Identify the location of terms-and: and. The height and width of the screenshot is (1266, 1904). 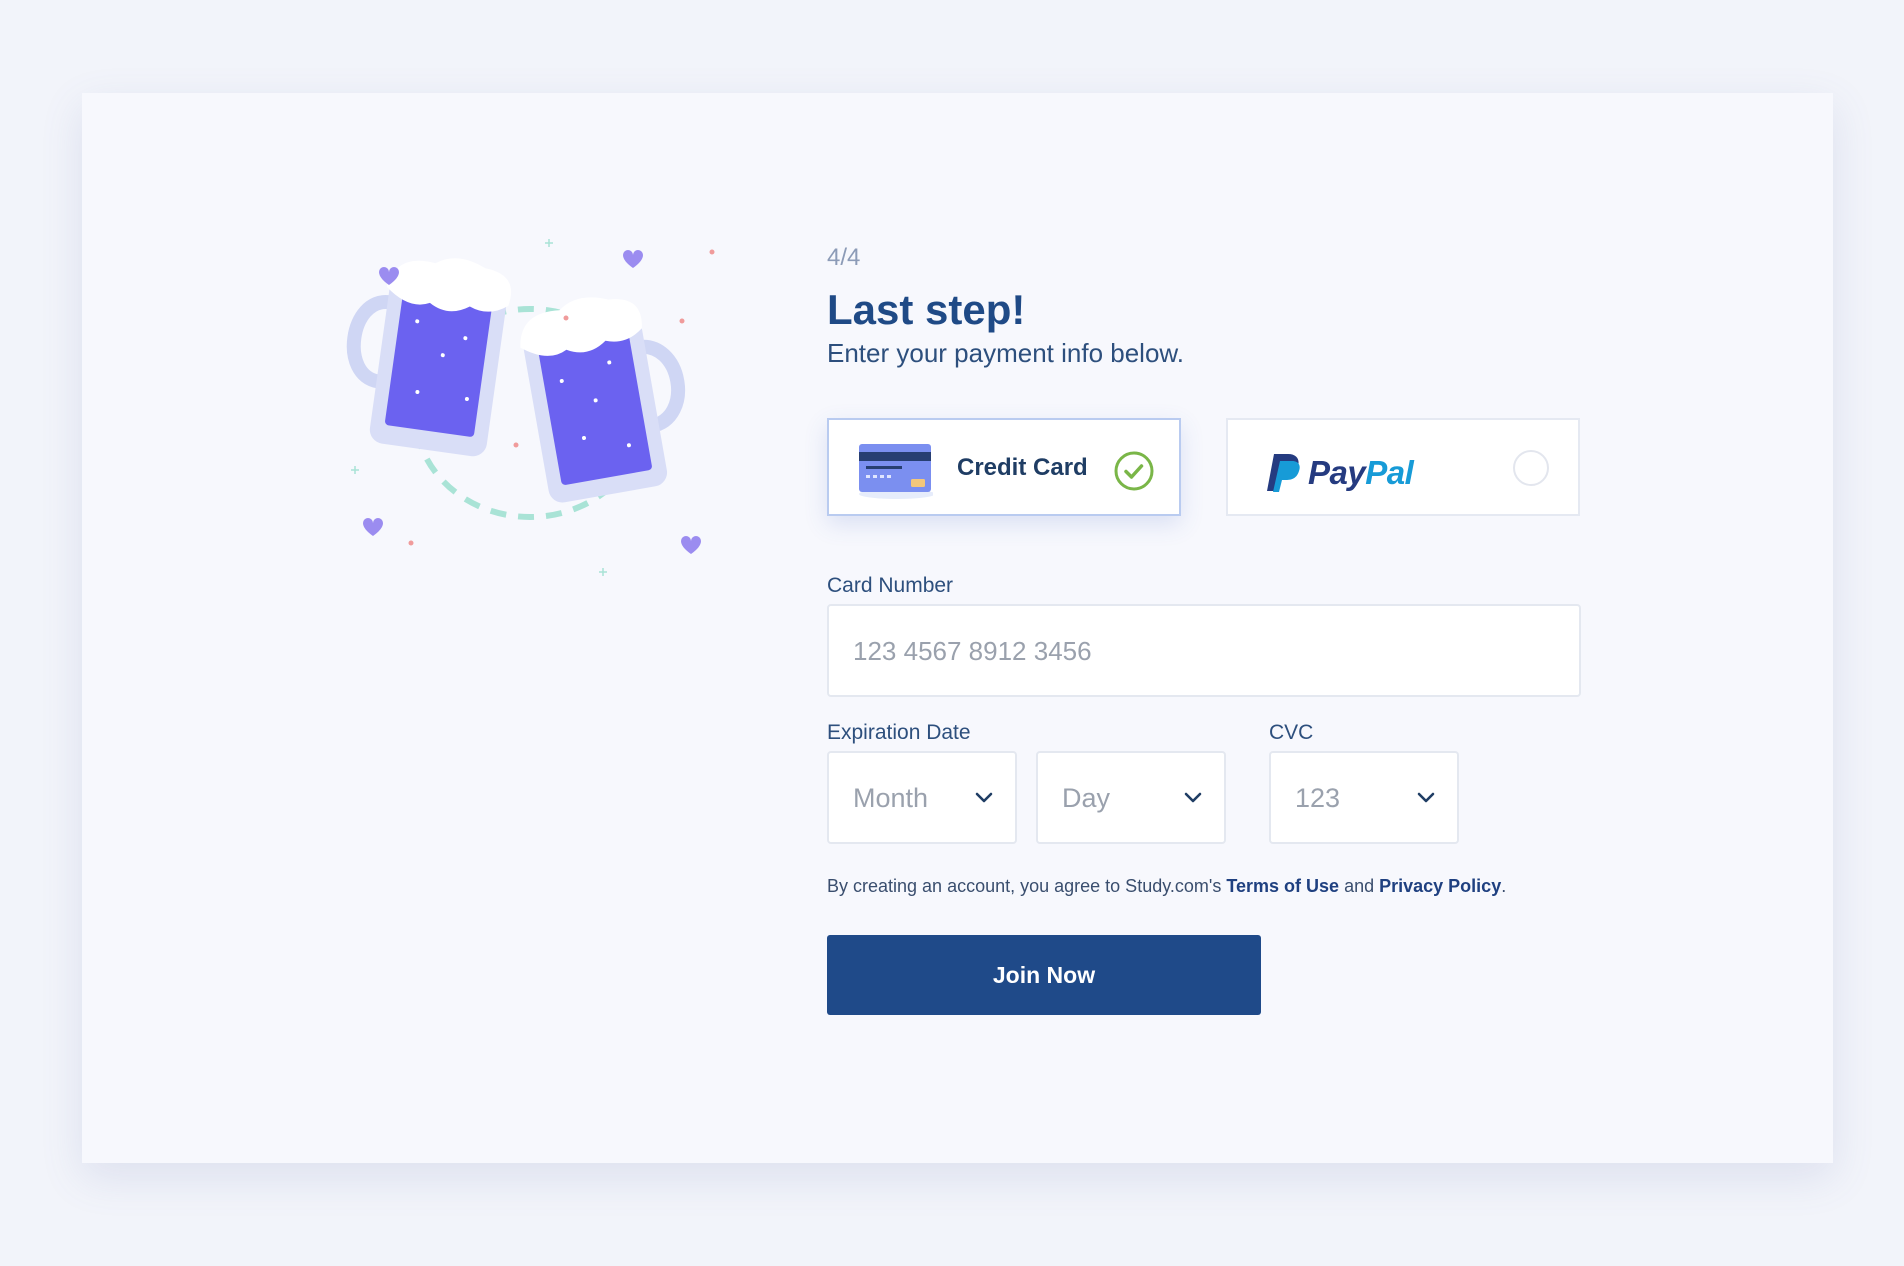
(1359, 886).